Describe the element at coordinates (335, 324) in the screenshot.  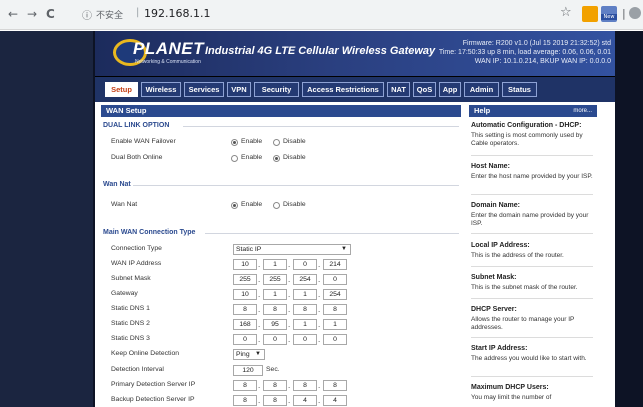
I see `dns2-octet-4: 1` at that location.